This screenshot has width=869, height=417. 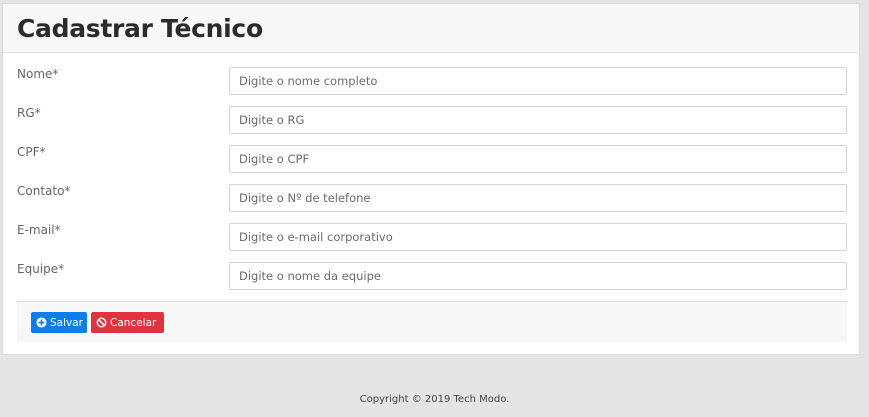 What do you see at coordinates (538, 81) in the screenshot?
I see `nome-input` at bounding box center [538, 81].